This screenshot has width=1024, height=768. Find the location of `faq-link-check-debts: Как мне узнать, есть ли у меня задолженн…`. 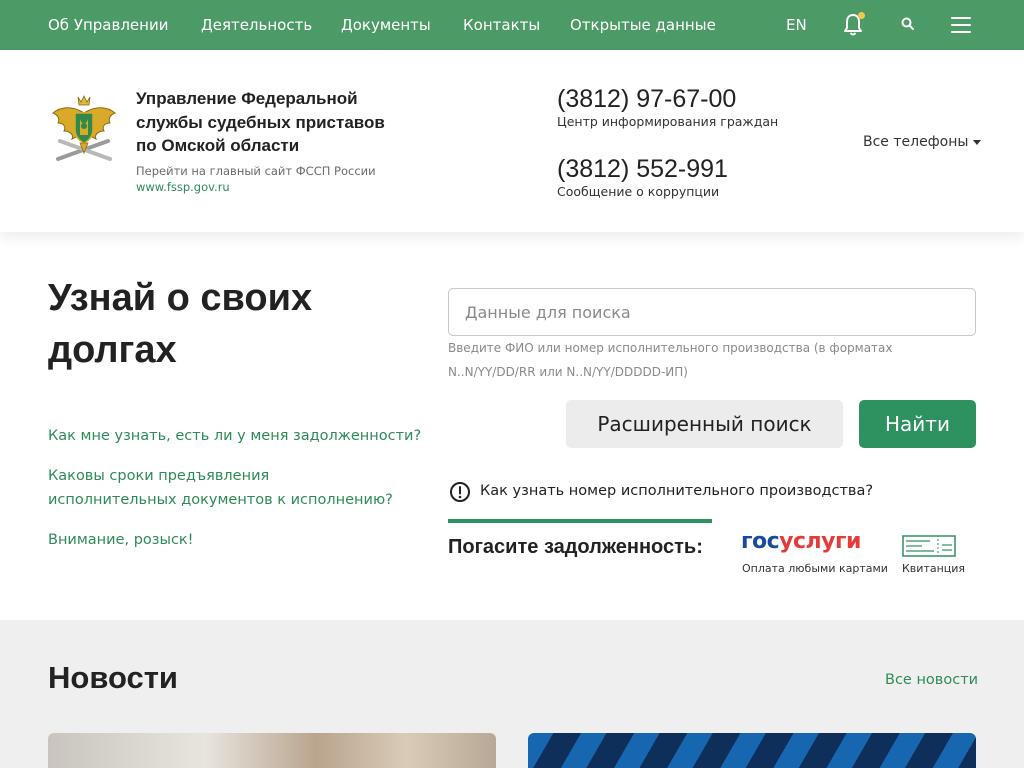

faq-link-check-debts: Как мне узнать, есть ли у меня задолженн… is located at coordinates (234, 436).